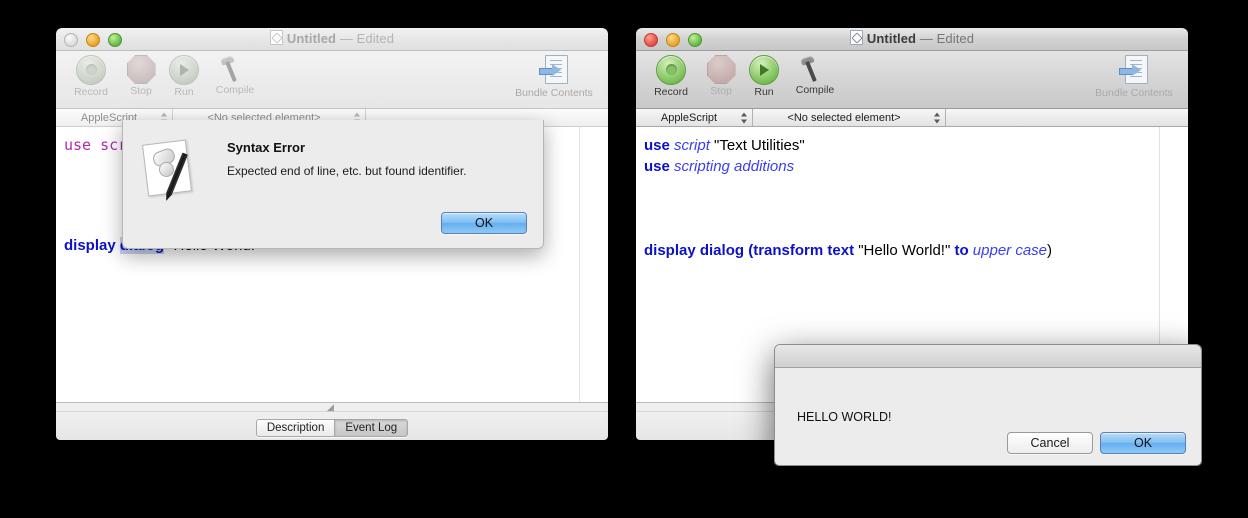  Describe the element at coordinates (295, 428) in the screenshot. I see `tab-description: Description` at that location.